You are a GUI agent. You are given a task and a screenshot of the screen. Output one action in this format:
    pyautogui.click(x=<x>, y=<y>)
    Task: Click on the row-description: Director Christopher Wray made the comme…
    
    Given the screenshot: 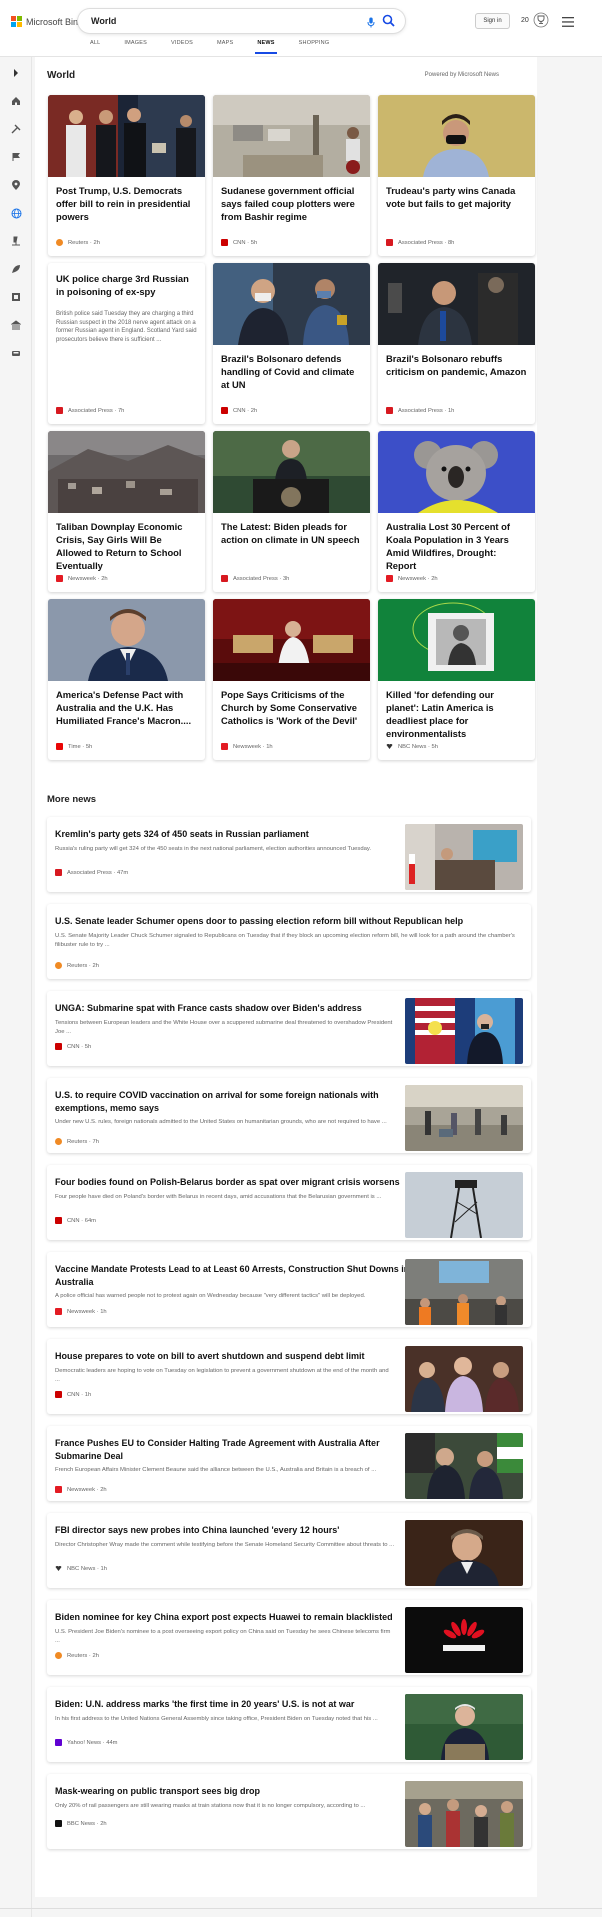 What is the action you would take?
    pyautogui.click(x=225, y=1545)
    